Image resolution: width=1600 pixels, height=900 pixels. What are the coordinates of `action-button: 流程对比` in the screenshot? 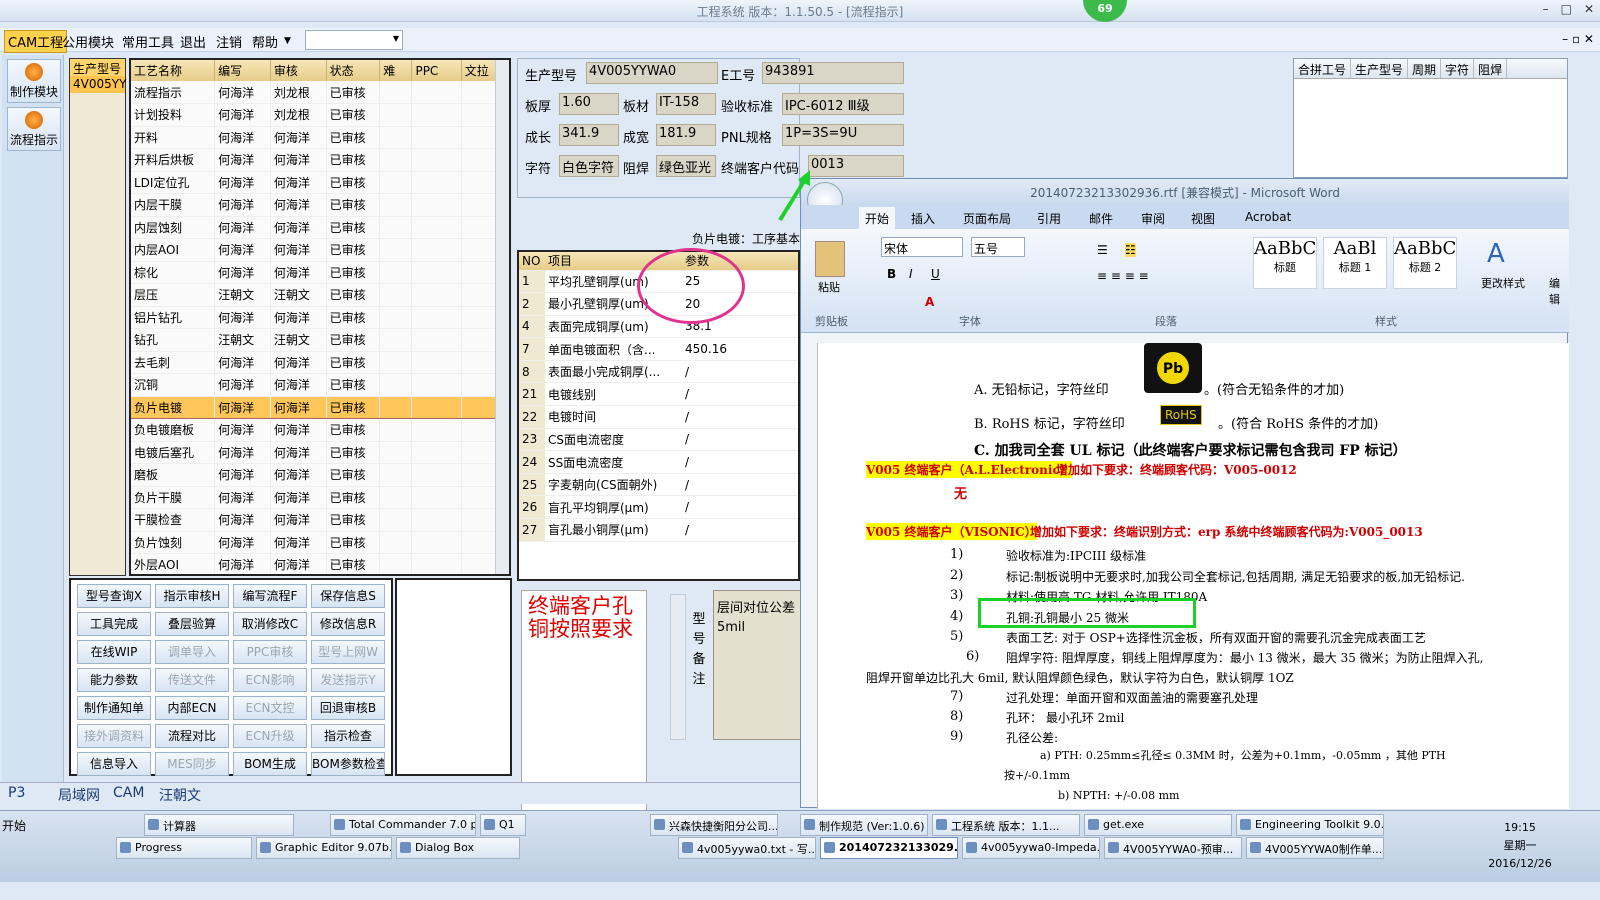 It's located at (192, 736).